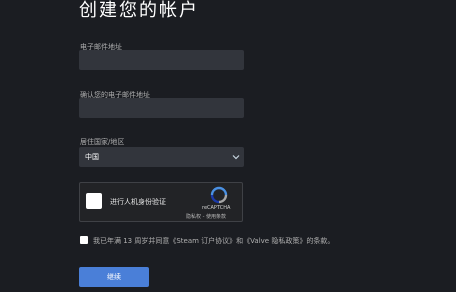 Image resolution: width=456 pixels, height=292 pixels. What do you see at coordinates (102, 142) in the screenshot?
I see `country-label: 居住国家/地区` at bounding box center [102, 142].